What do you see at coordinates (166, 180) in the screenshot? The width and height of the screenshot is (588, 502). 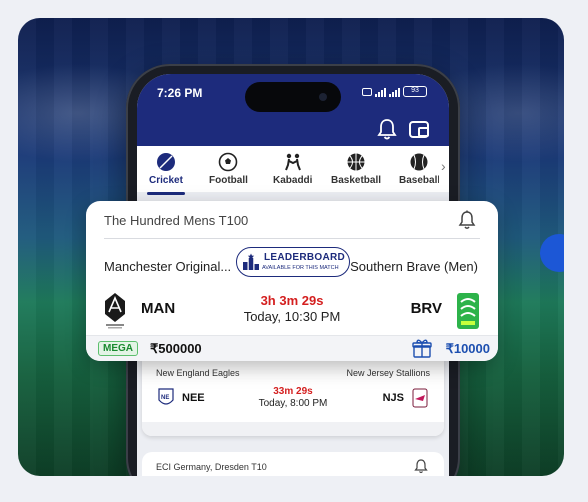 I see `tab-label: Cricket` at bounding box center [166, 180].